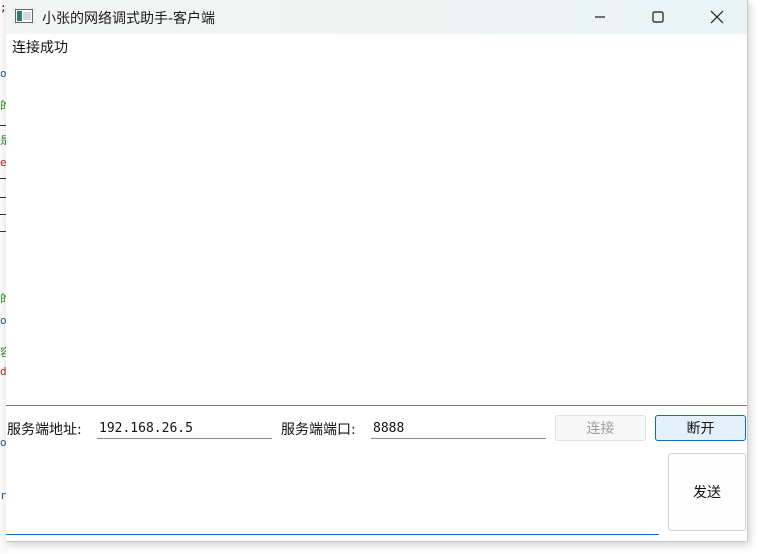  What do you see at coordinates (700, 428) in the screenshot?
I see `disconnect-button: 断开` at bounding box center [700, 428].